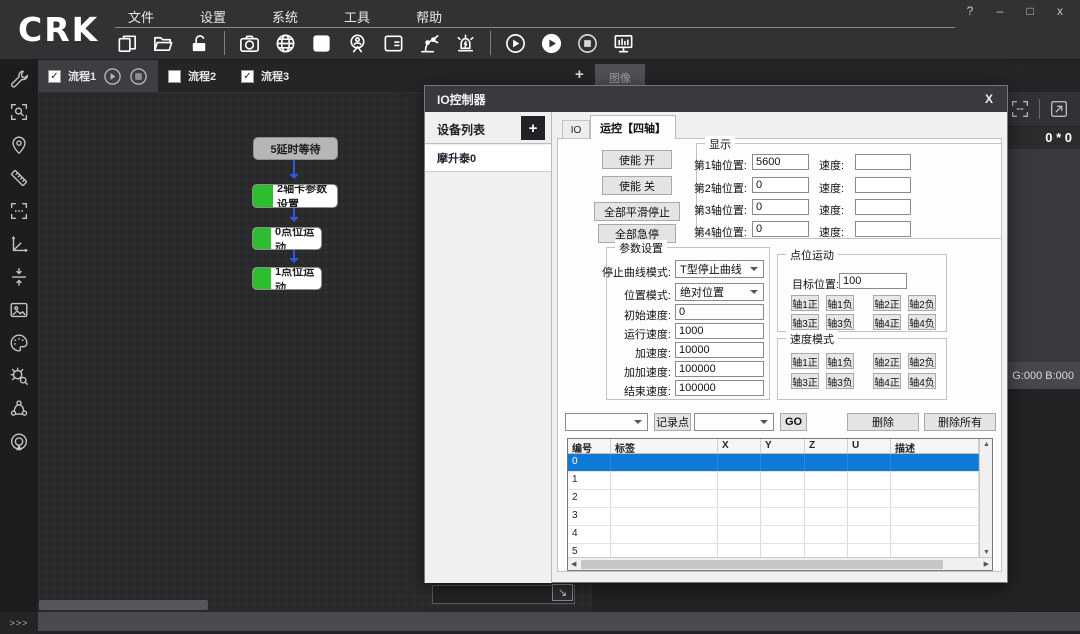 This screenshot has width=1080, height=634. Describe the element at coordinates (805, 322) in the screenshot. I see `pt-axis3-plus-button: 轴3正` at that location.